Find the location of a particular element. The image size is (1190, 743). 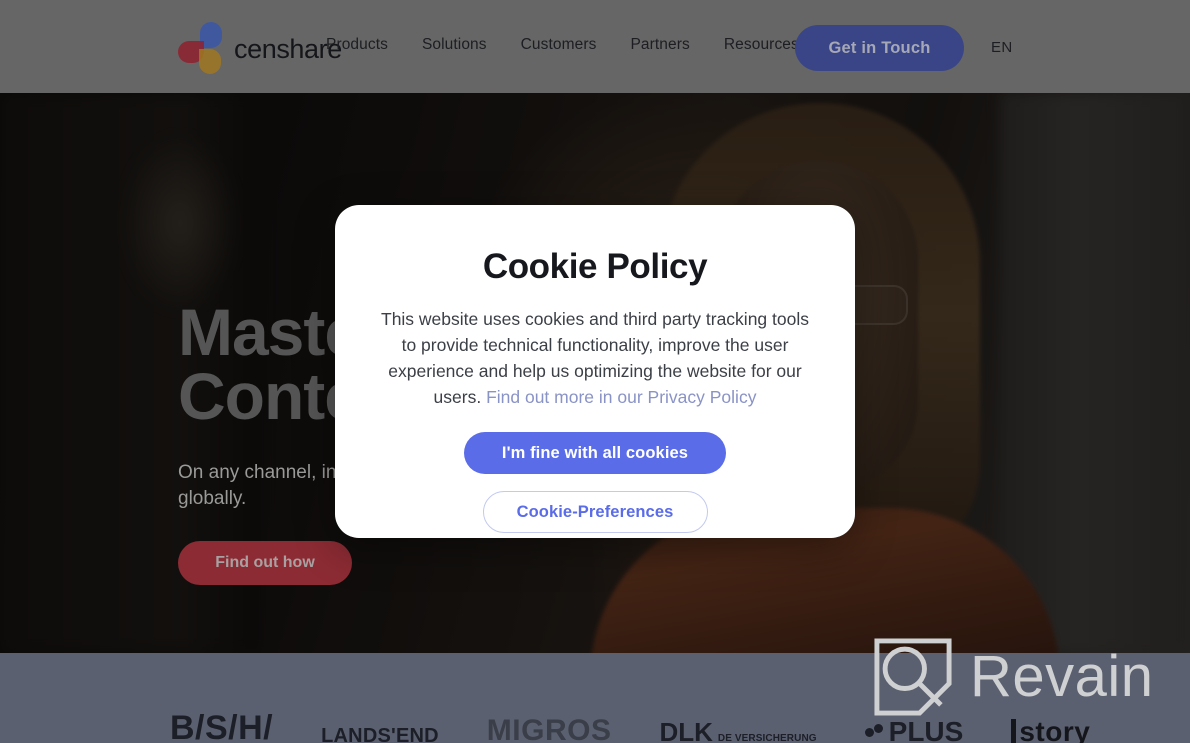

cookie-preferences-button: Cookie-Preferences is located at coordinates (595, 512).